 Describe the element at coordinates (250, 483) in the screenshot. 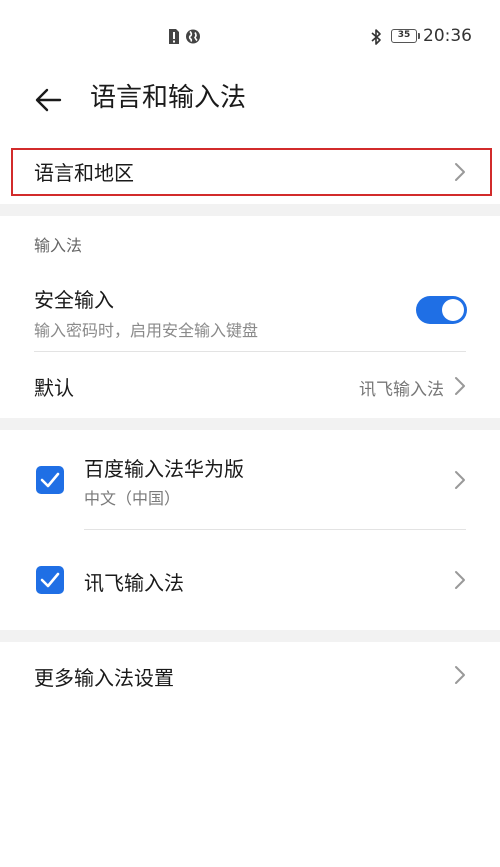

I see `keyboard-item-baidu: 百度输入法华为版 中文（中国）` at that location.